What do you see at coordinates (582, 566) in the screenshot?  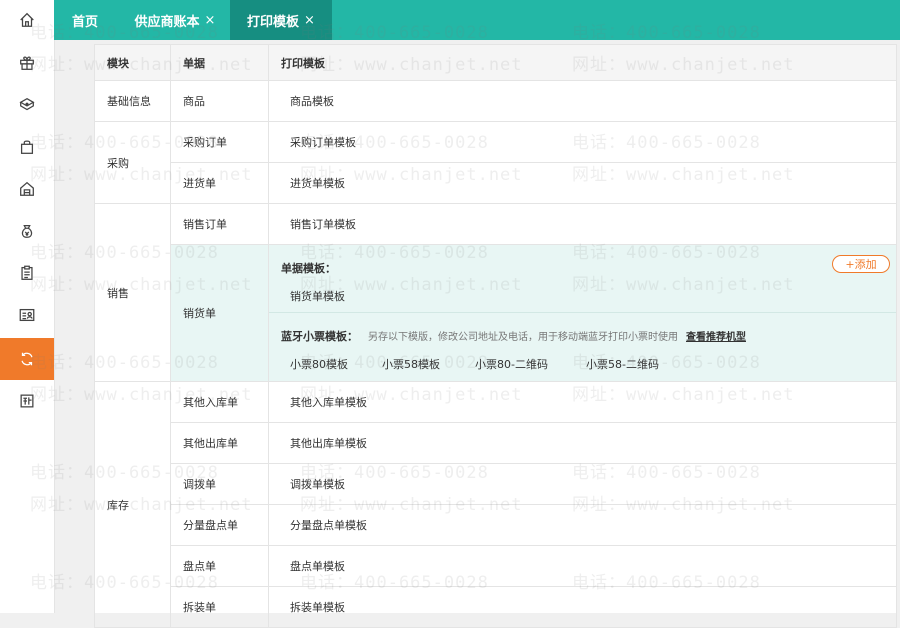 I see `template-link: 盘点单模板` at bounding box center [582, 566].